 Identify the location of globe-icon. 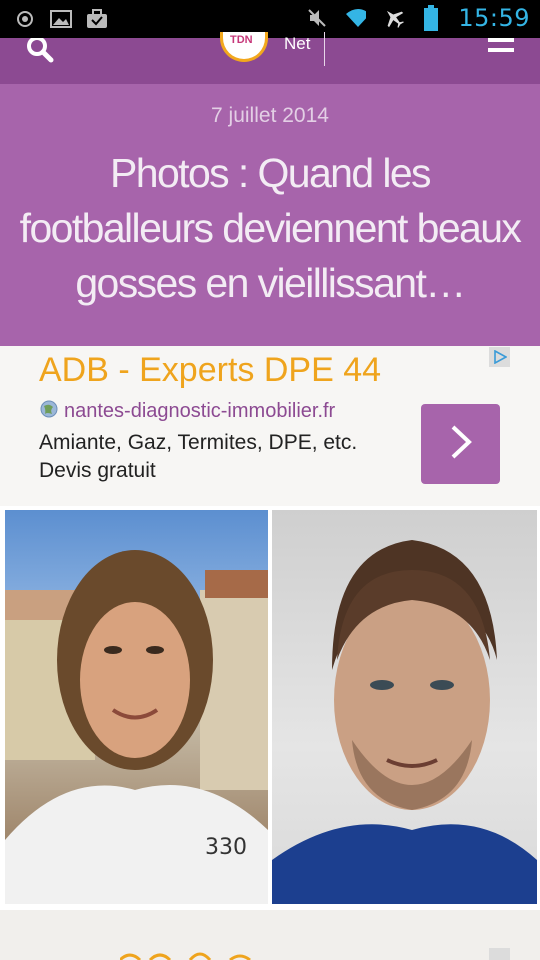
(49, 411).